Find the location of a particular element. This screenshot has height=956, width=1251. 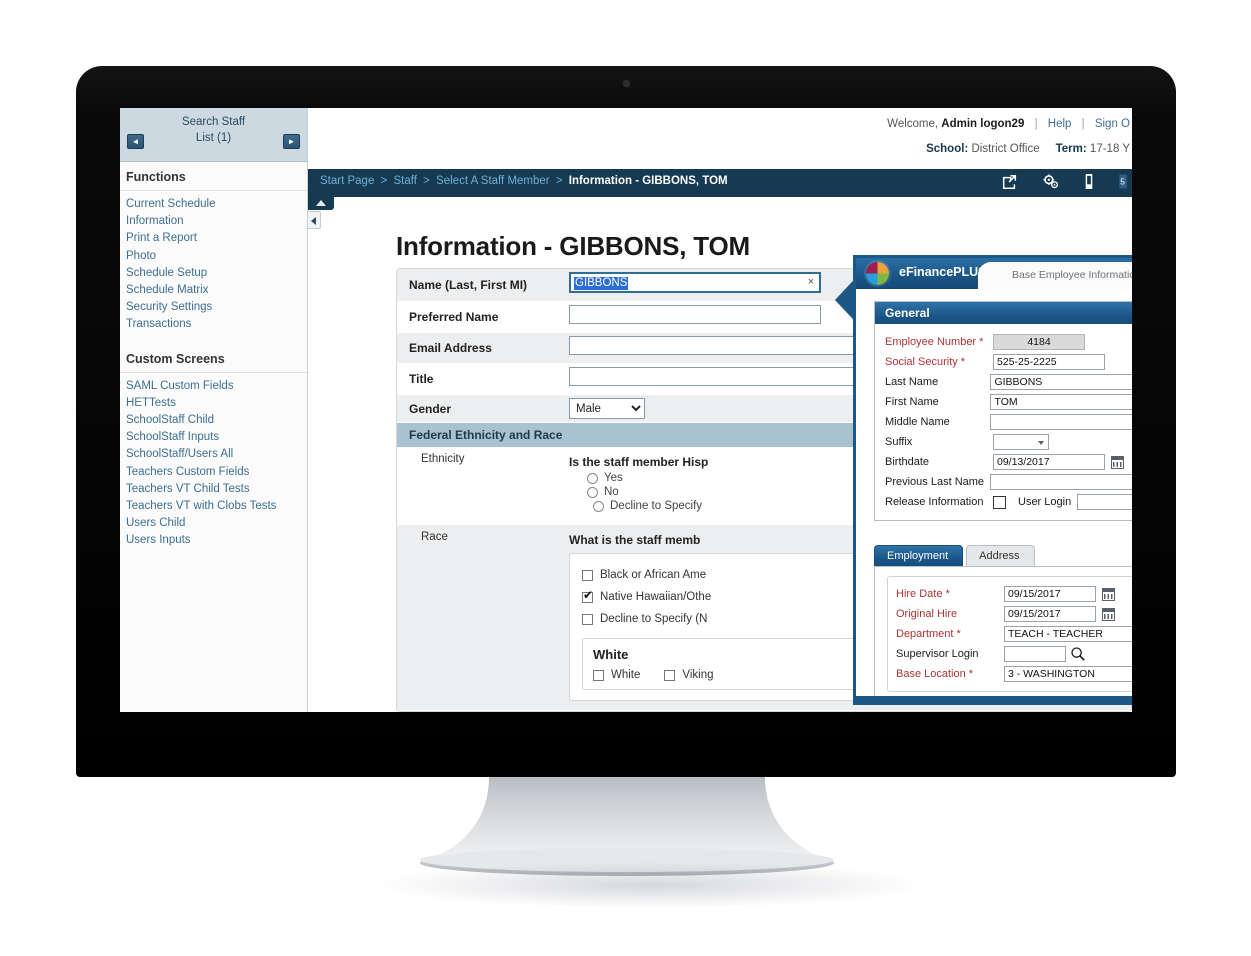

middle-name-input is located at coordinates (1061, 422).